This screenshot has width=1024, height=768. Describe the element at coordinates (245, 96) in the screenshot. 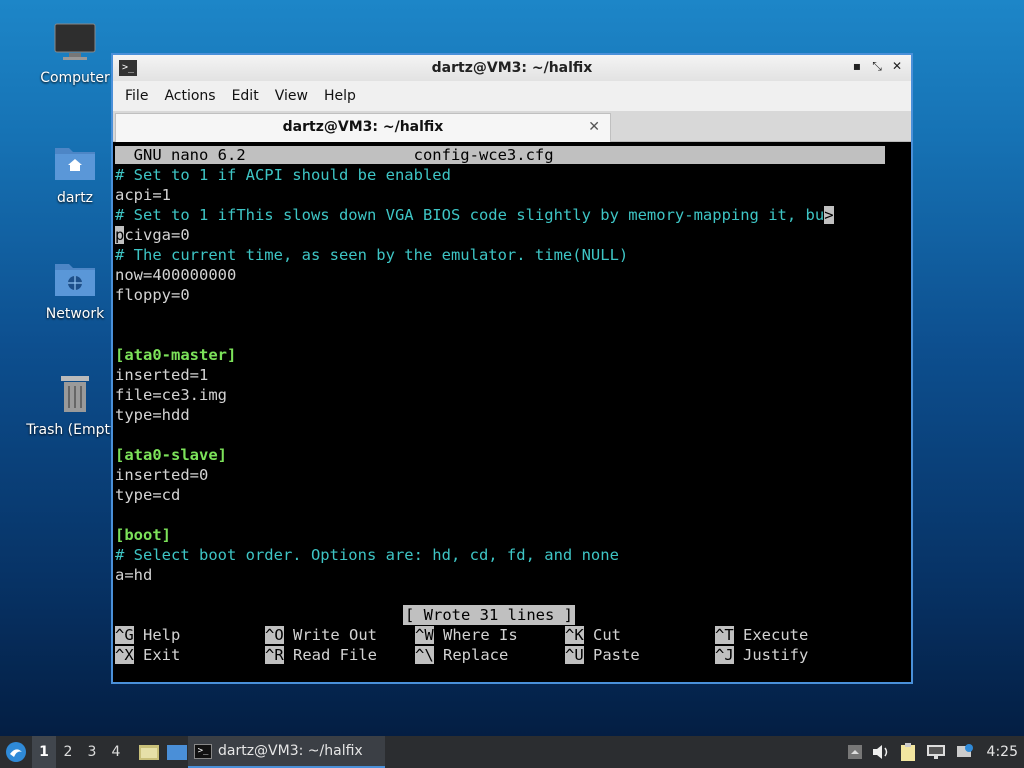

I see `menu-edit: Edit` at that location.